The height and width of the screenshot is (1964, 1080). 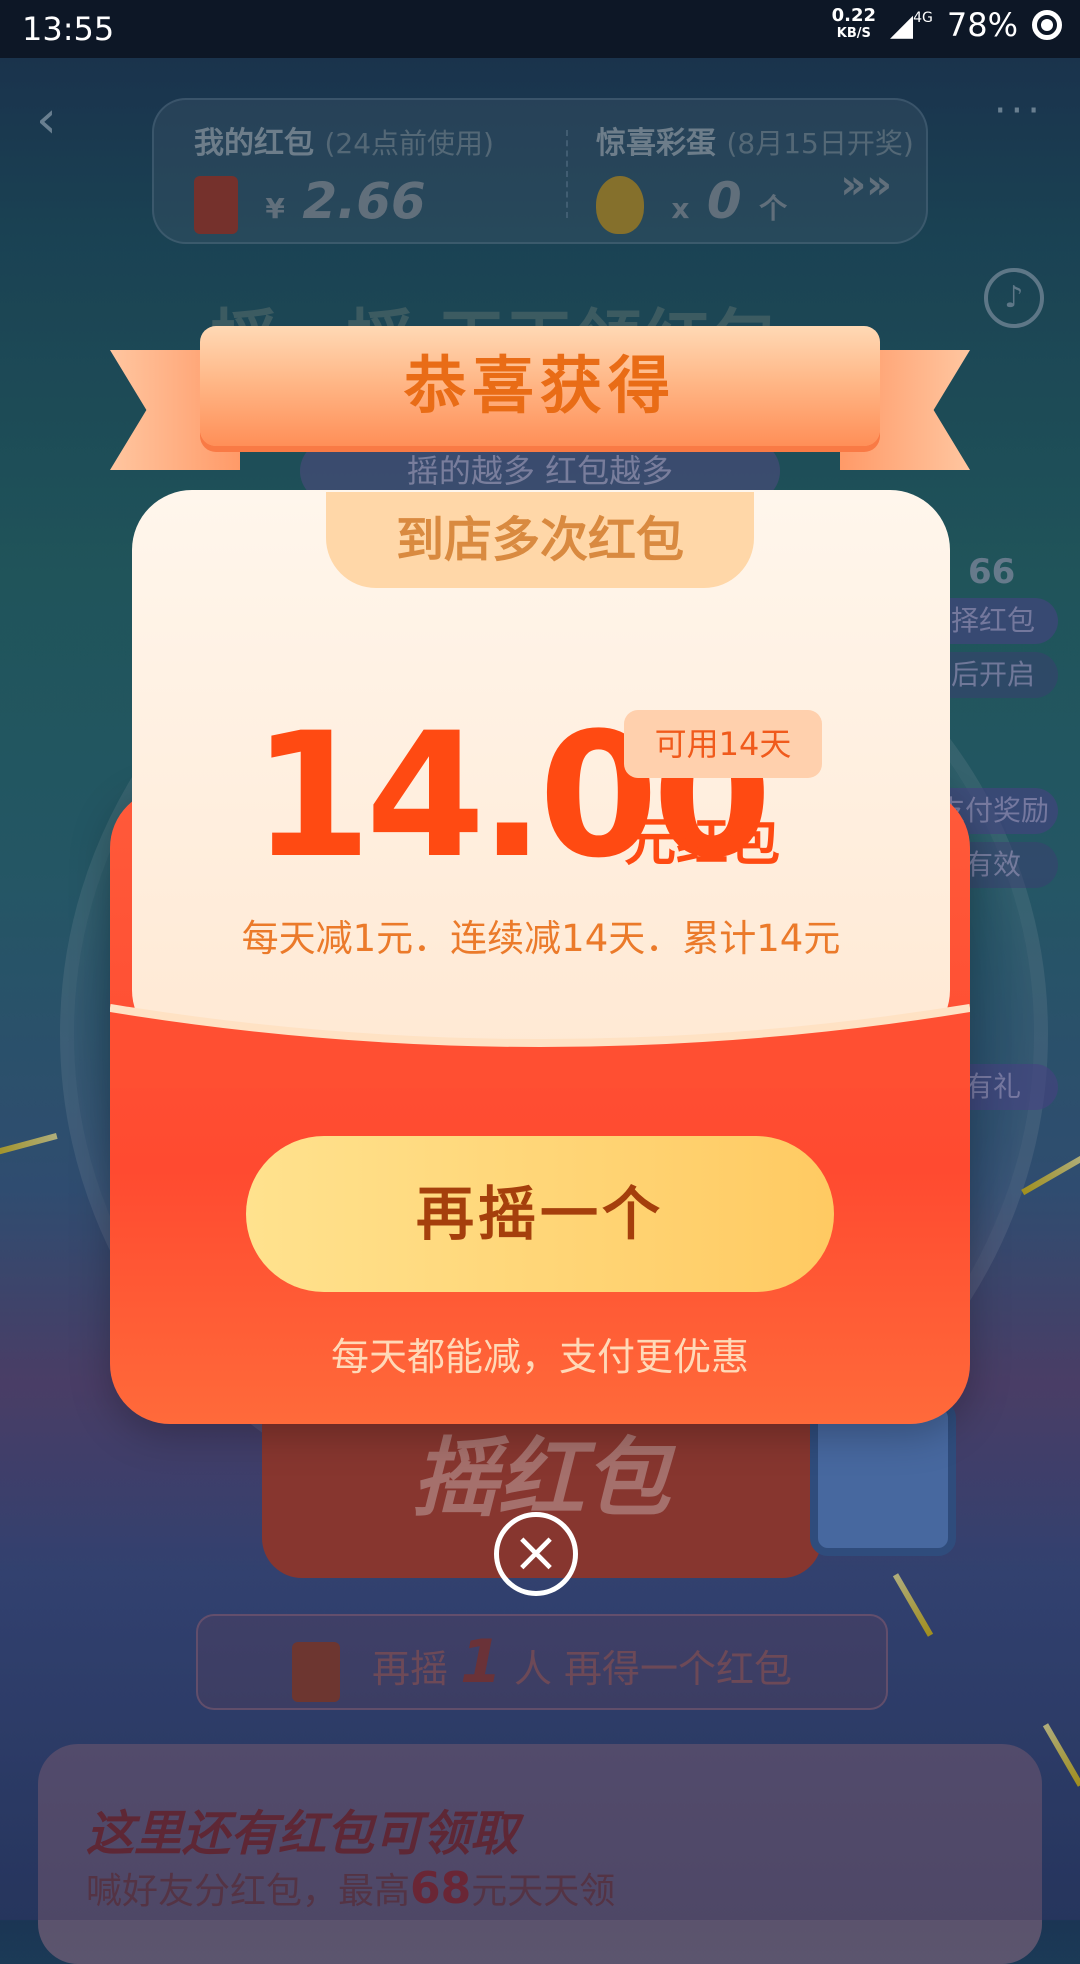 What do you see at coordinates (702, 843) in the screenshot?
I see `reward-unit: 元红包` at bounding box center [702, 843].